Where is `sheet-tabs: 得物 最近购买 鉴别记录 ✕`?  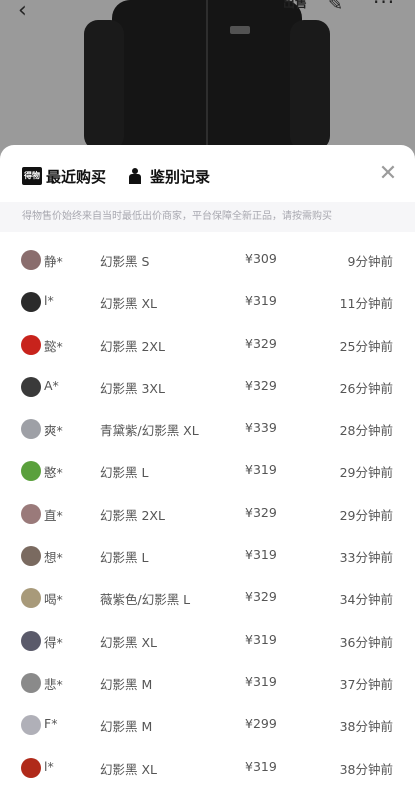
sheet-tabs: 得物 最近购买 鉴别记录 ✕ is located at coordinates (207, 175).